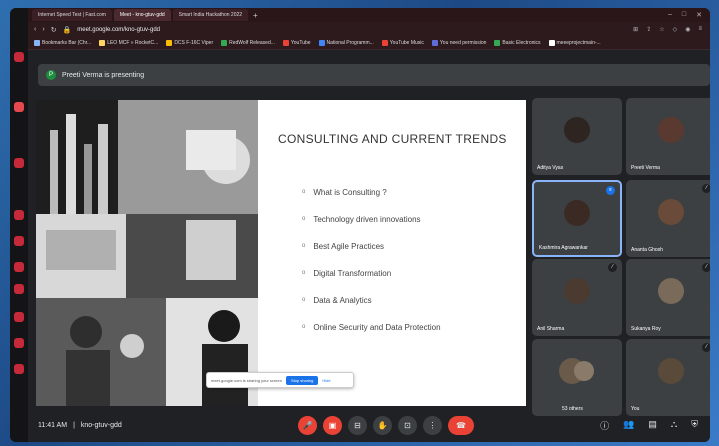 The height and width of the screenshot is (446, 719). Describe the element at coordinates (700, 29) in the screenshot. I see `menu-icon: ≡` at that location.